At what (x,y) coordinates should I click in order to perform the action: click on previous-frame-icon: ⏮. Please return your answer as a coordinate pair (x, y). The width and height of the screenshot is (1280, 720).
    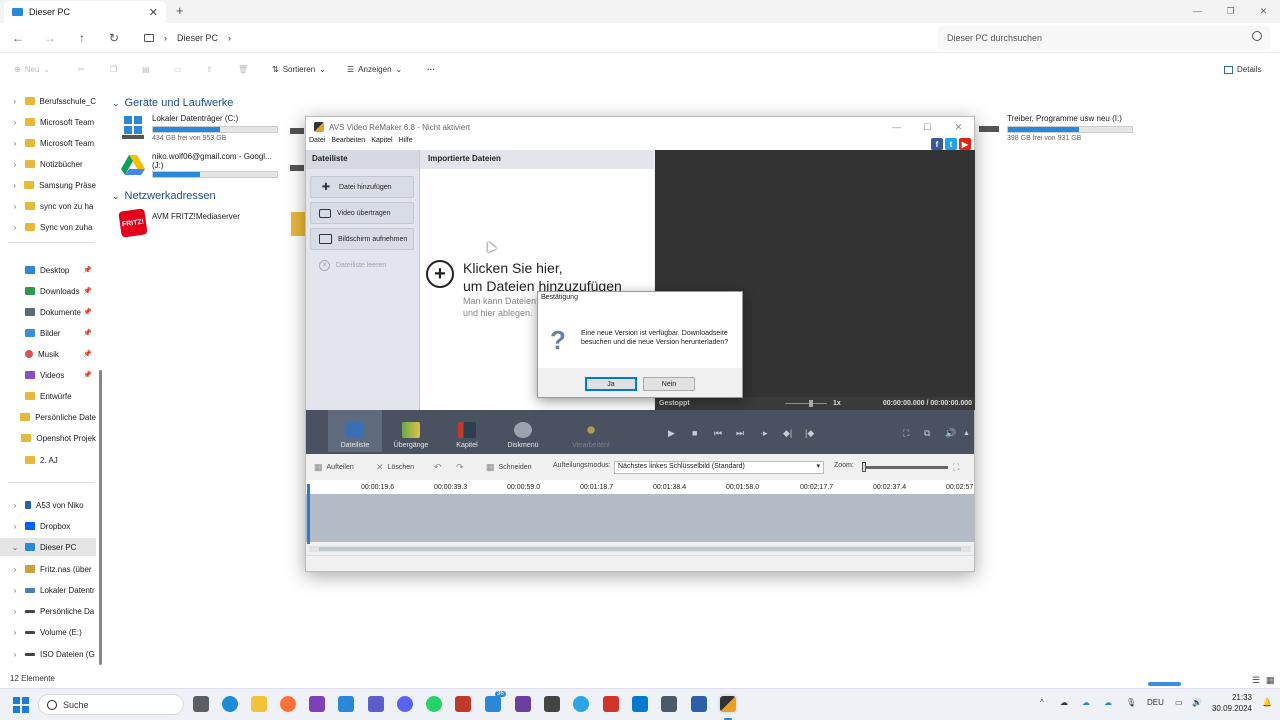
    Looking at the image, I should click on (718, 433).